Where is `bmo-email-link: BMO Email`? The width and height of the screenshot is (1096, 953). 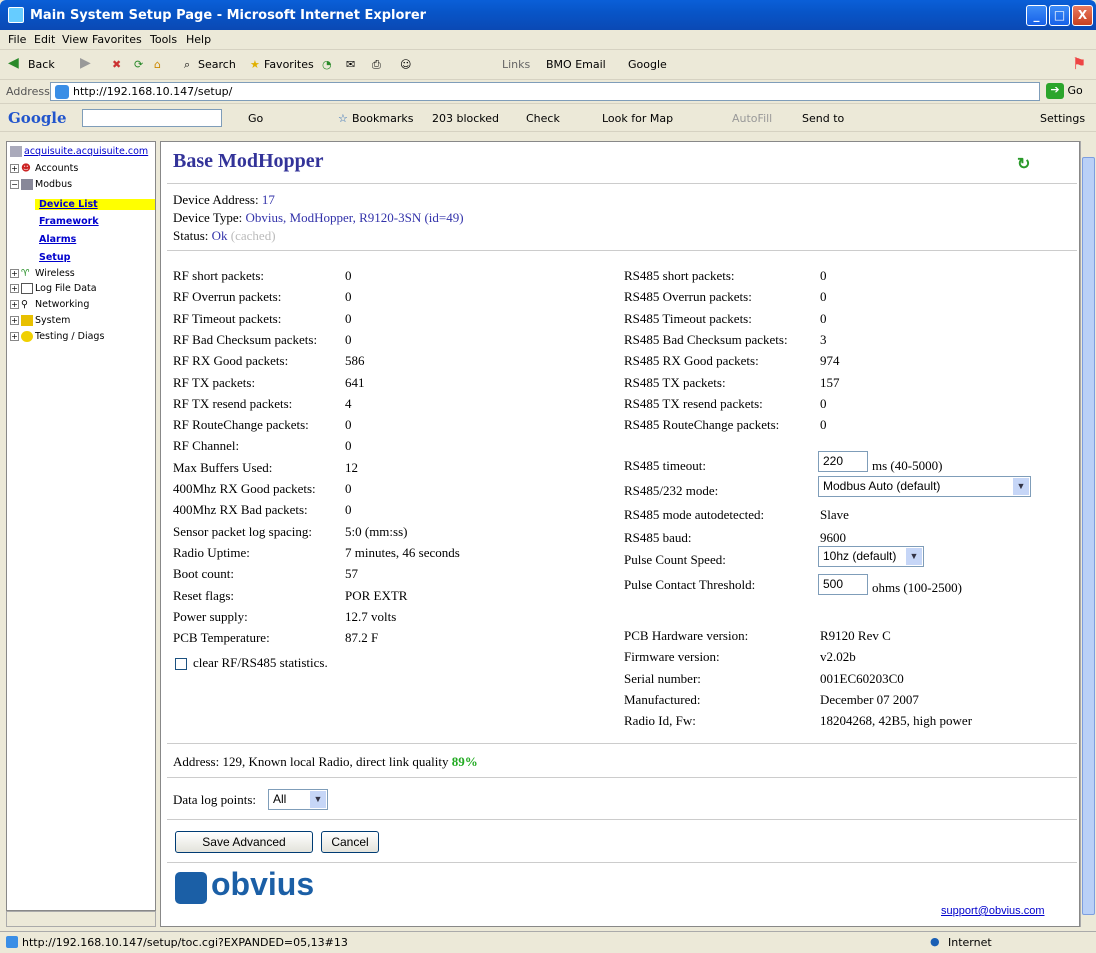 bmo-email-link: BMO Email is located at coordinates (576, 64).